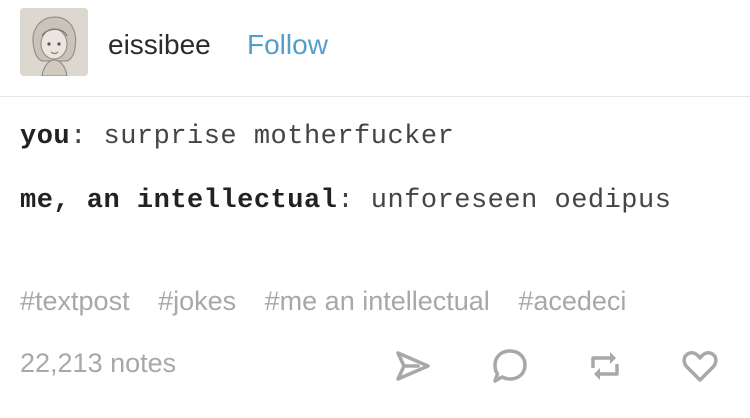  Describe the element at coordinates (45, 137) in the screenshot. I see `speaker-label: you` at that location.